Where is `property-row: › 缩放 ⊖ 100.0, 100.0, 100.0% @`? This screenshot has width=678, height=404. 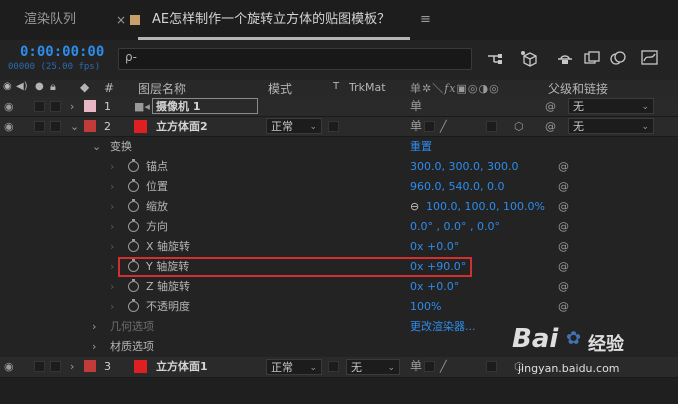 property-row: › 缩放 ⊖ 100.0, 100.0, 100.0% @ is located at coordinates (339, 206).